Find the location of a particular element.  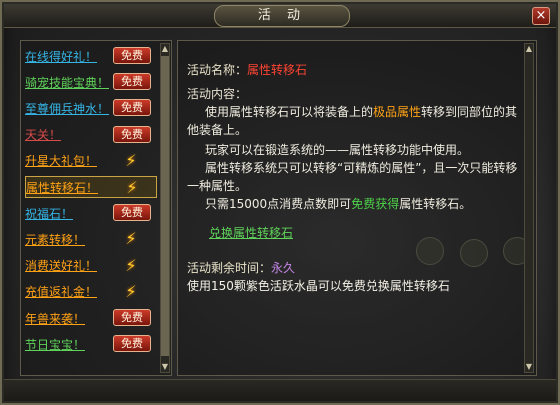

list-item: 充值返礼金！ ⚡ is located at coordinates (90, 292).